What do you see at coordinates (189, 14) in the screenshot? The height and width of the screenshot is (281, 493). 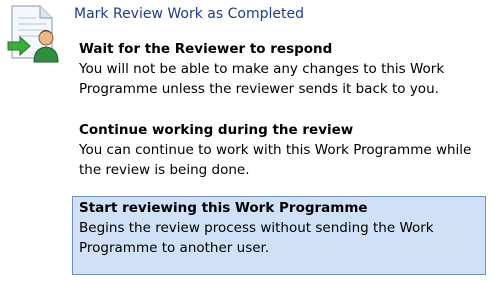 I see `dialog-title: Mark Review Work as Completed` at bounding box center [189, 14].